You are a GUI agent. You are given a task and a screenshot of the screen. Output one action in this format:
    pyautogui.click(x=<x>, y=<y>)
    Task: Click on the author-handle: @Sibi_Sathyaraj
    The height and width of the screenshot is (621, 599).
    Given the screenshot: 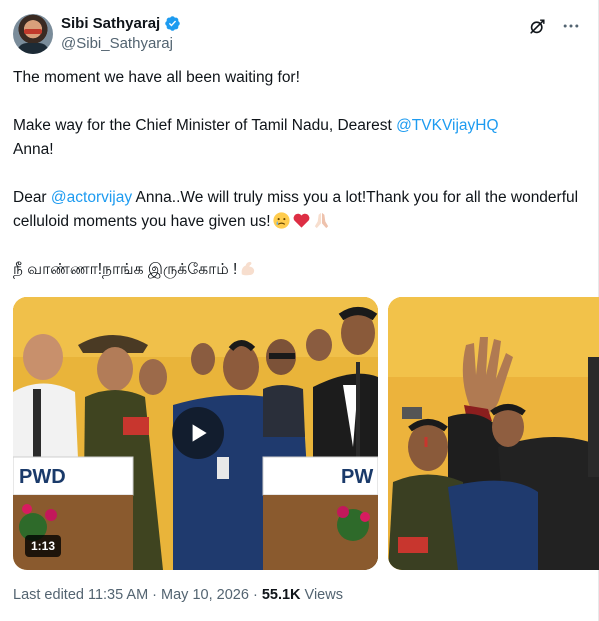 What is the action you would take?
    pyautogui.click(x=117, y=43)
    